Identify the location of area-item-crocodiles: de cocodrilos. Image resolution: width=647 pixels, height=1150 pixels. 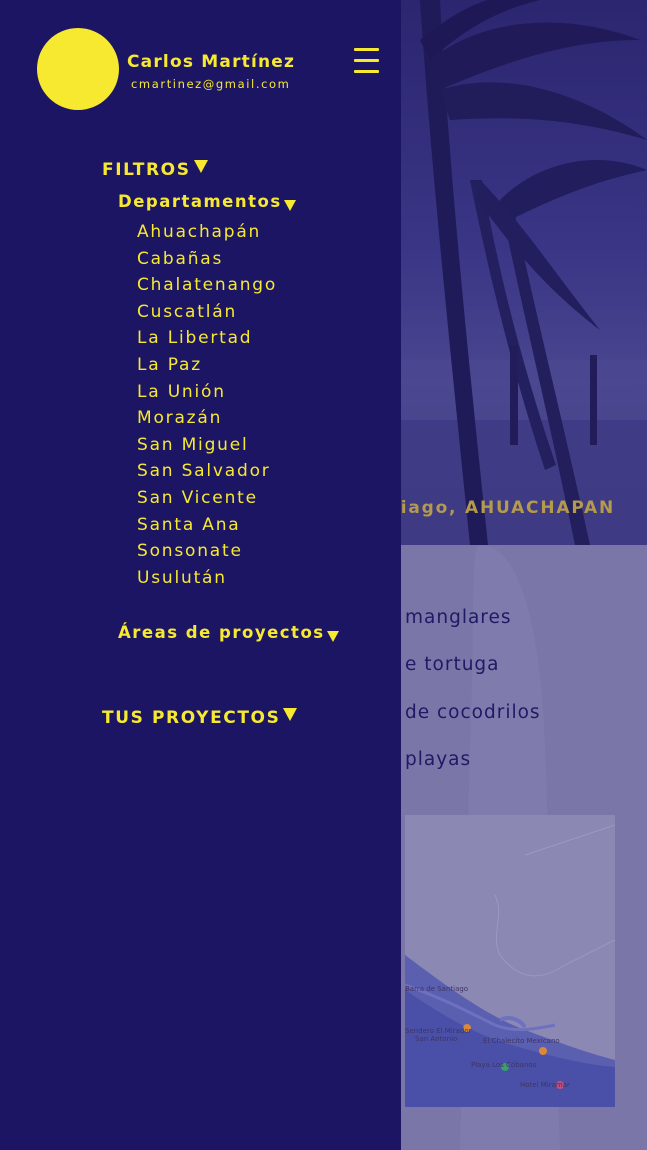
(473, 712).